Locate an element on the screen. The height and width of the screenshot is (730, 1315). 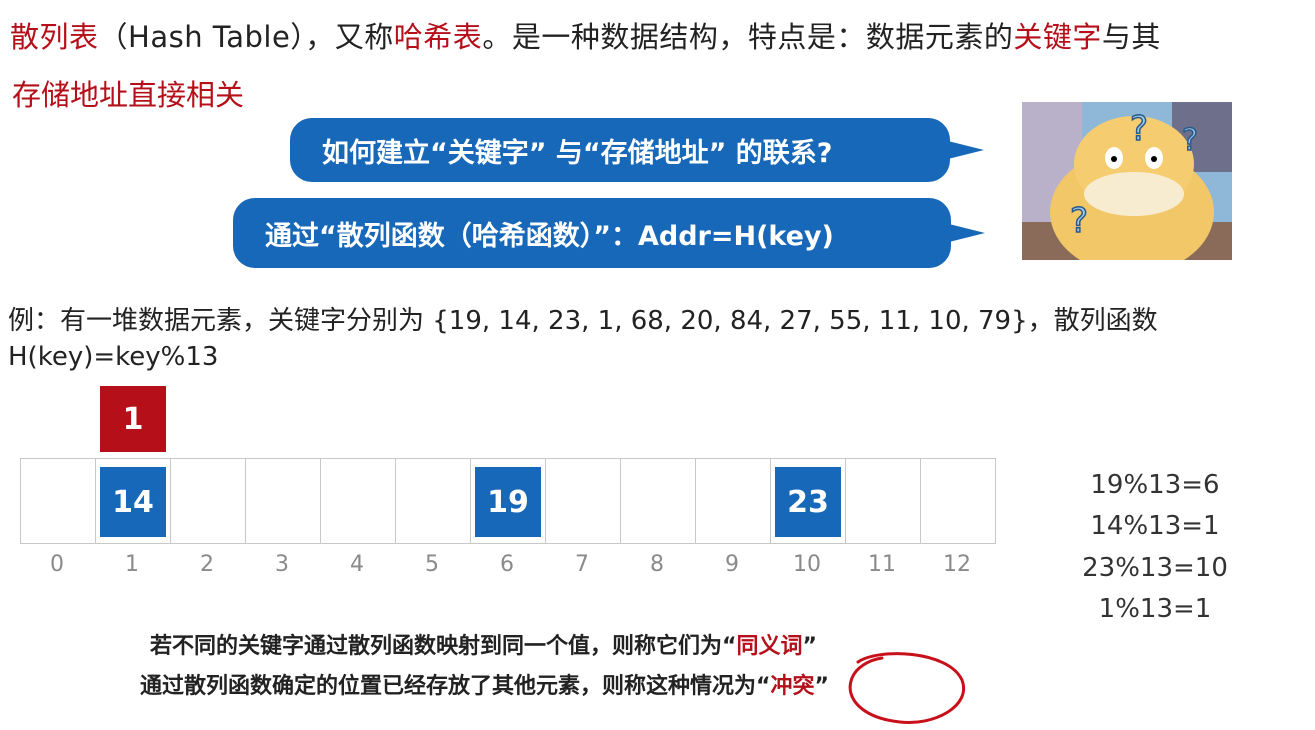
synonym-text: 若不同的关键字通过散列函数映射到同一个值，则称它们为“ is located at coordinates (443, 646).